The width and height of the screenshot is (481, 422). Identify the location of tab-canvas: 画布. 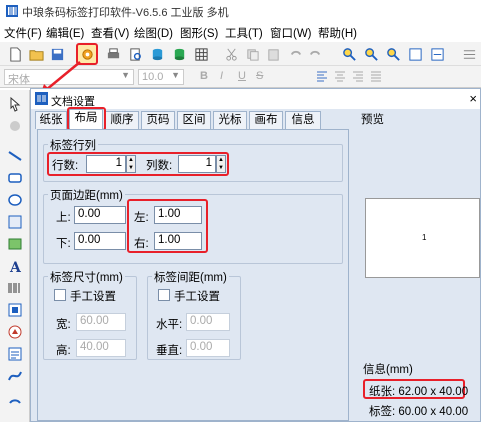
(266, 120).